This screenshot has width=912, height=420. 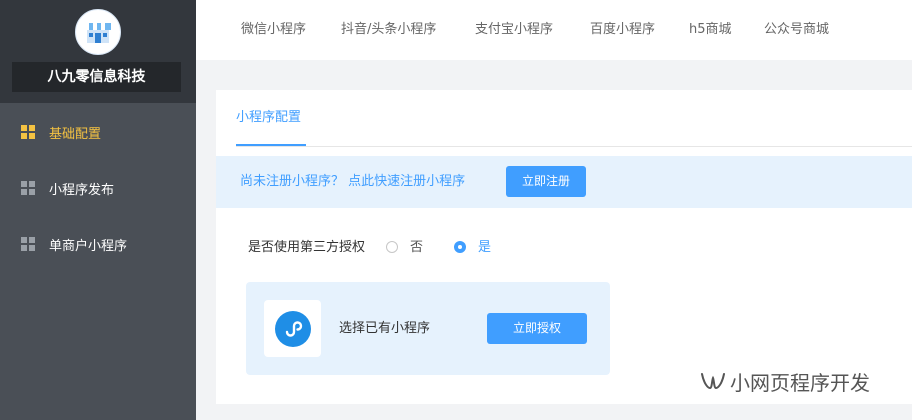 What do you see at coordinates (98, 32) in the screenshot?
I see `store-logo-icon` at bounding box center [98, 32].